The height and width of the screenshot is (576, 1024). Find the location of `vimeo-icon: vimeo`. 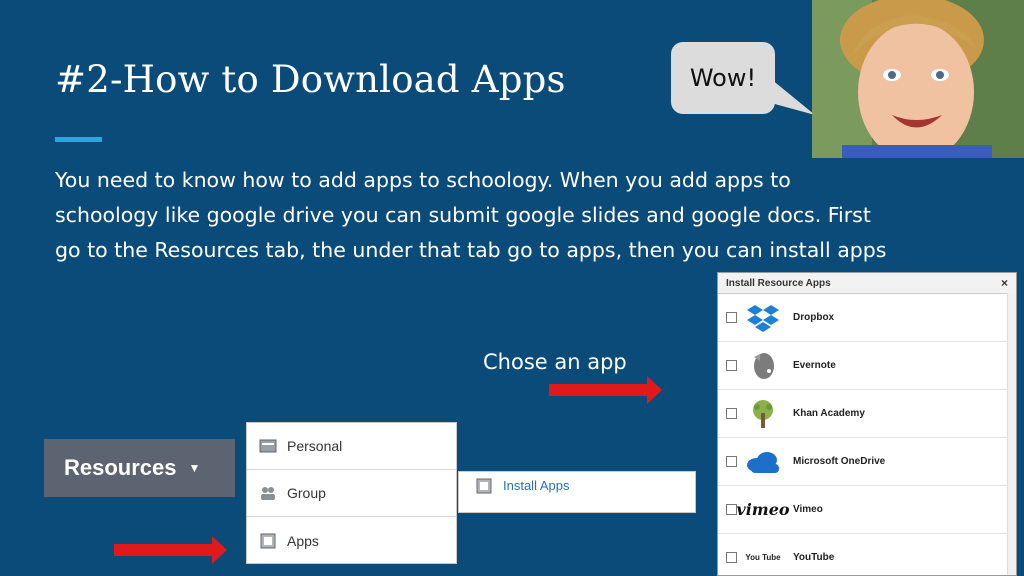

vimeo-icon: vimeo is located at coordinates (763, 509).